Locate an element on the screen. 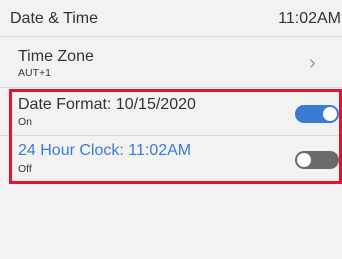 The height and width of the screenshot is (259, 342). clock-time: 11:02AM is located at coordinates (309, 18).